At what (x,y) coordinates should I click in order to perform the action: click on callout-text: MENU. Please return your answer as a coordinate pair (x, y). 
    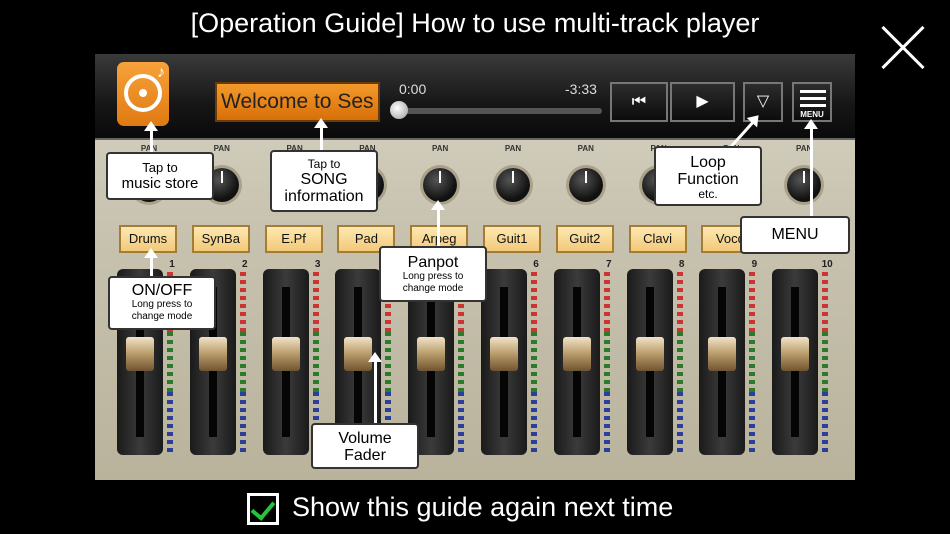
    Looking at the image, I should click on (795, 234).